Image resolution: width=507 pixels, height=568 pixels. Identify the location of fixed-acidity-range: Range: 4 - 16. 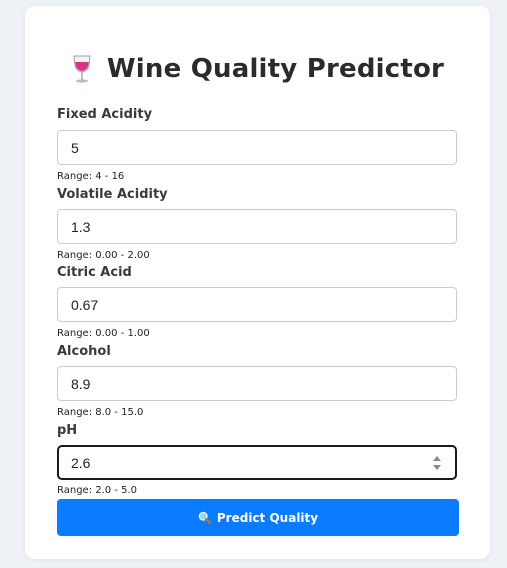
(91, 176).